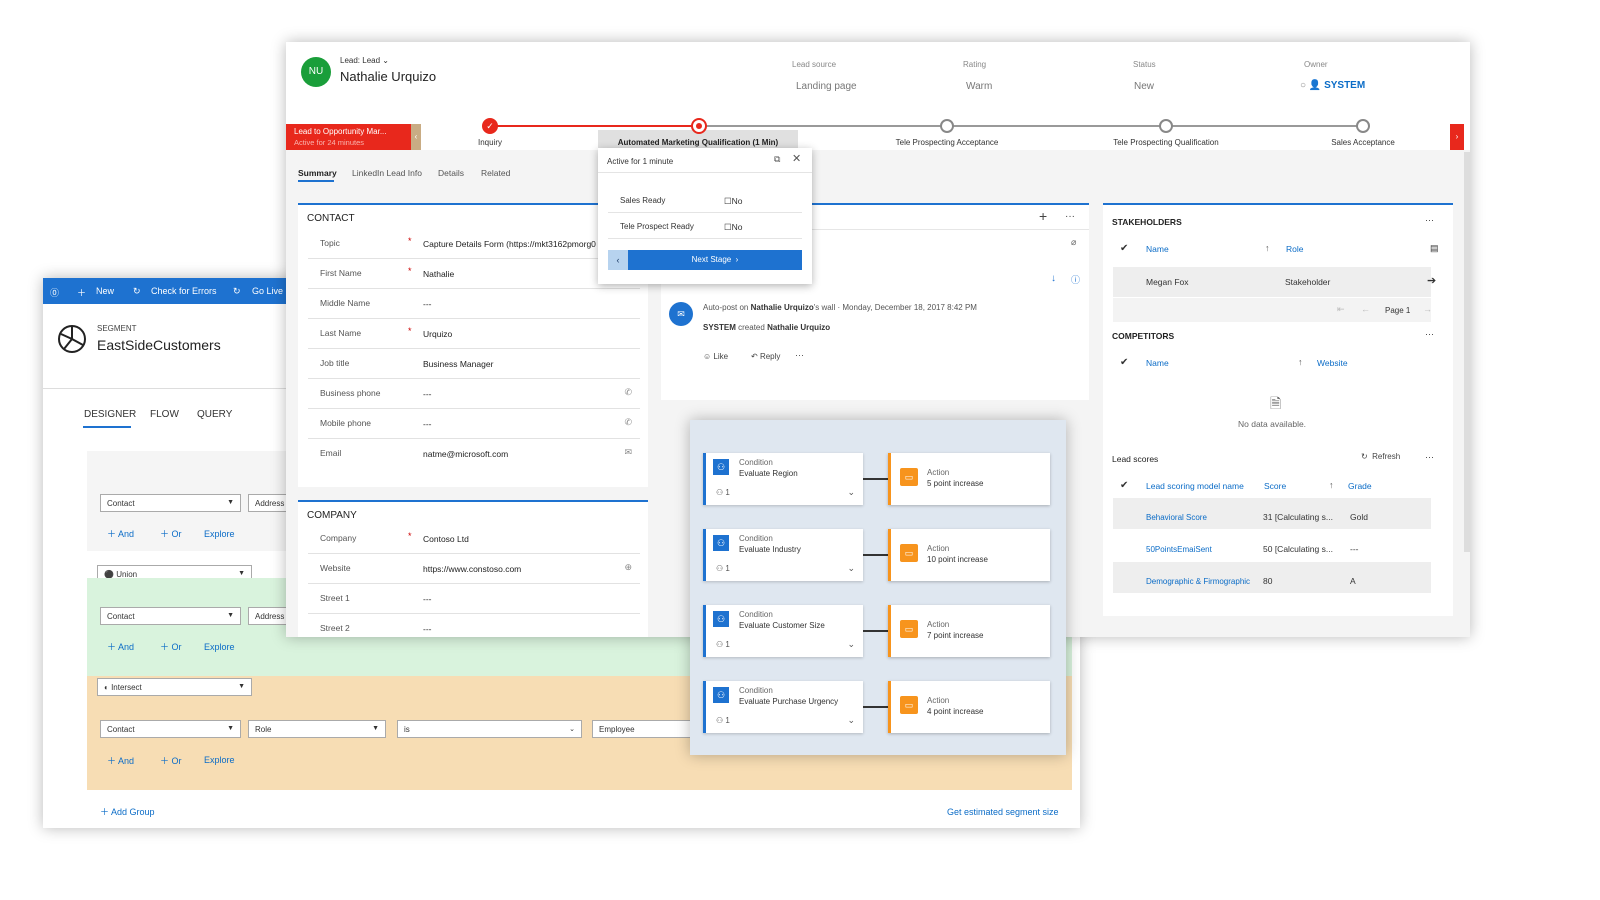 This screenshot has height=900, width=1600. I want to click on stage-tele-acceptance: Tele Prospecting Acceptance, so click(947, 142).